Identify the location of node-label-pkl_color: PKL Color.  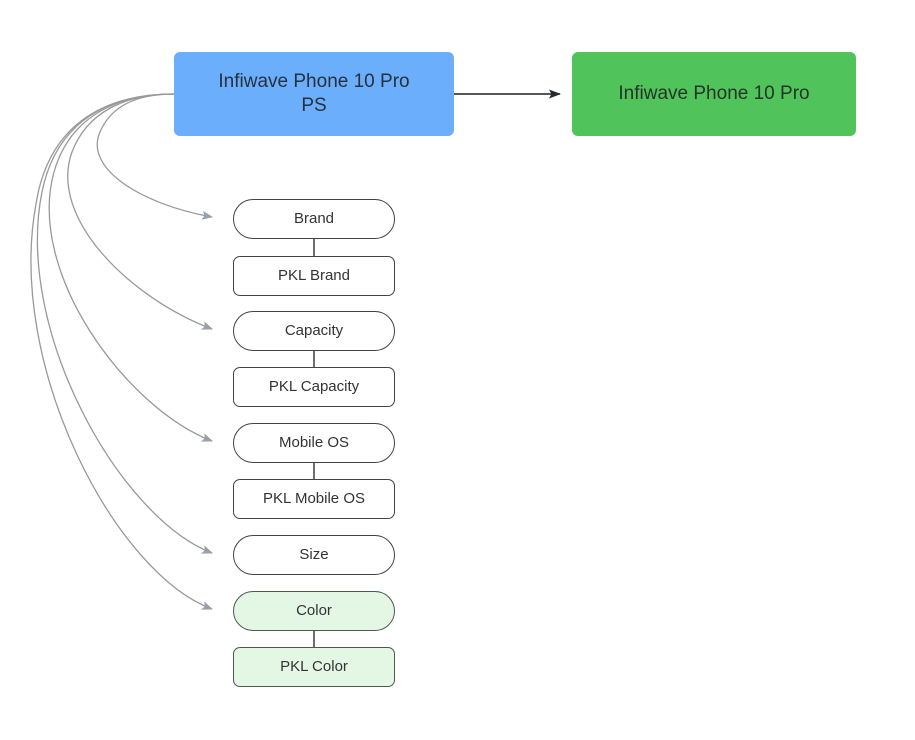
(314, 666).